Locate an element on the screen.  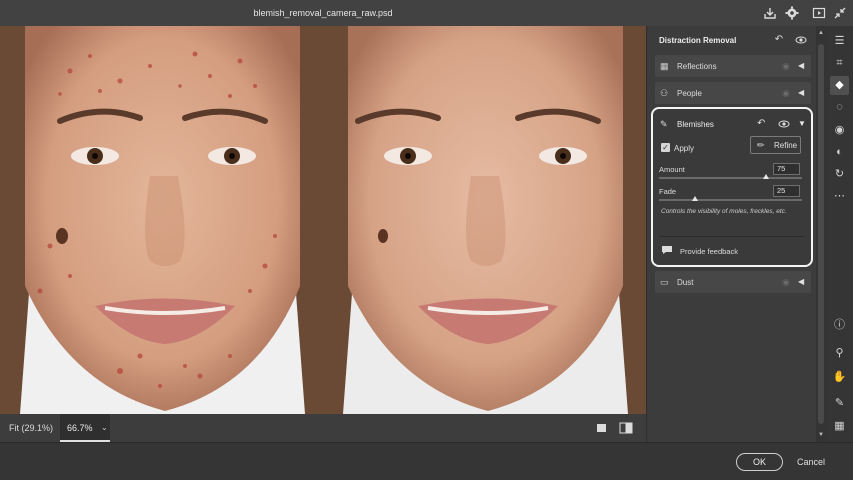
divider is located at coordinates (731, 236).